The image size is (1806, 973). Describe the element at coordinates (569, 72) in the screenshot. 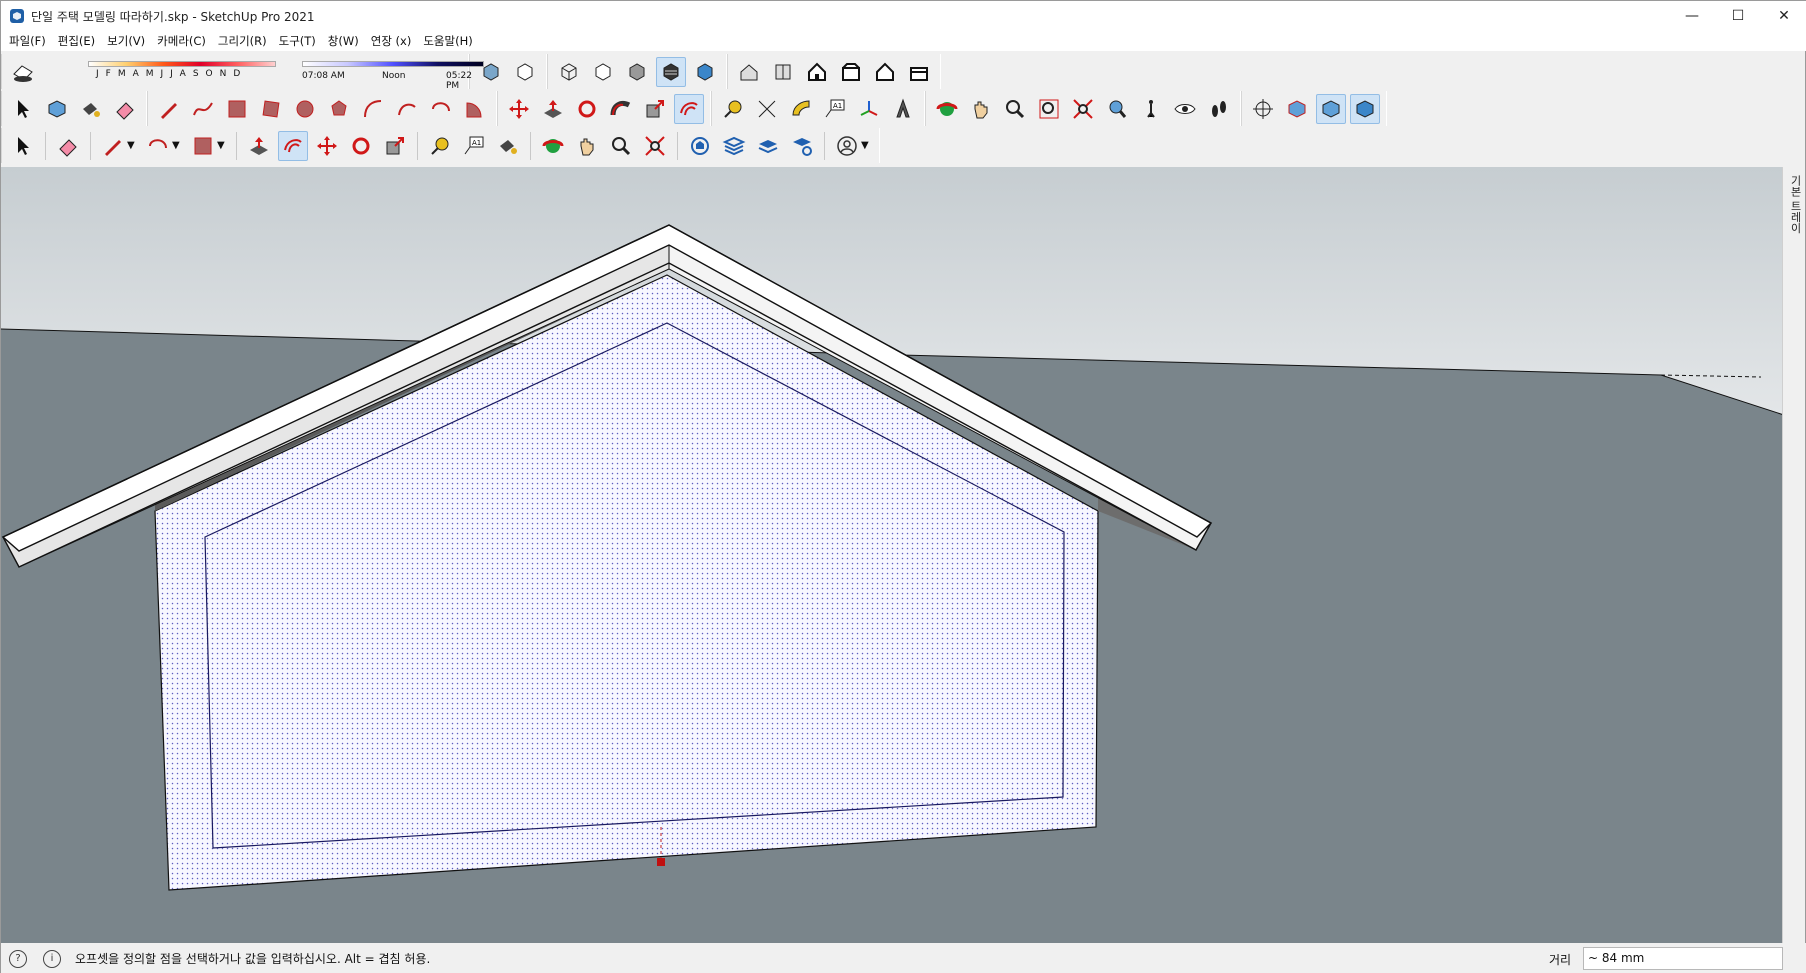

I see `wireframe-button` at that location.